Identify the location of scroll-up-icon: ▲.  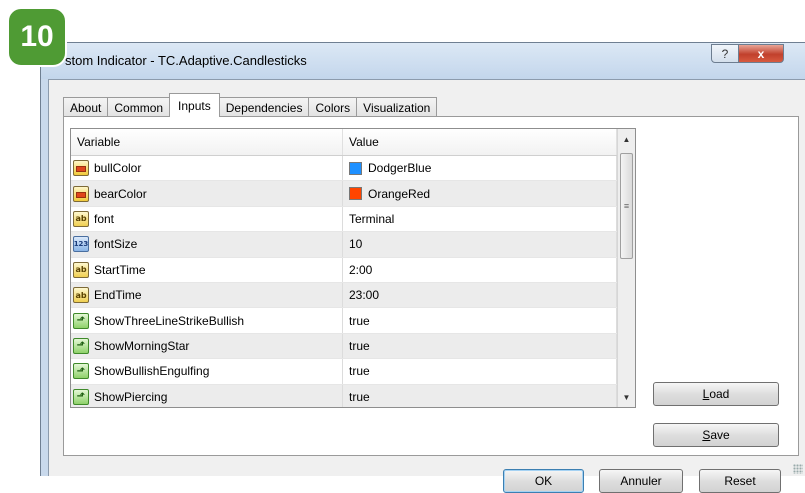
(626, 139).